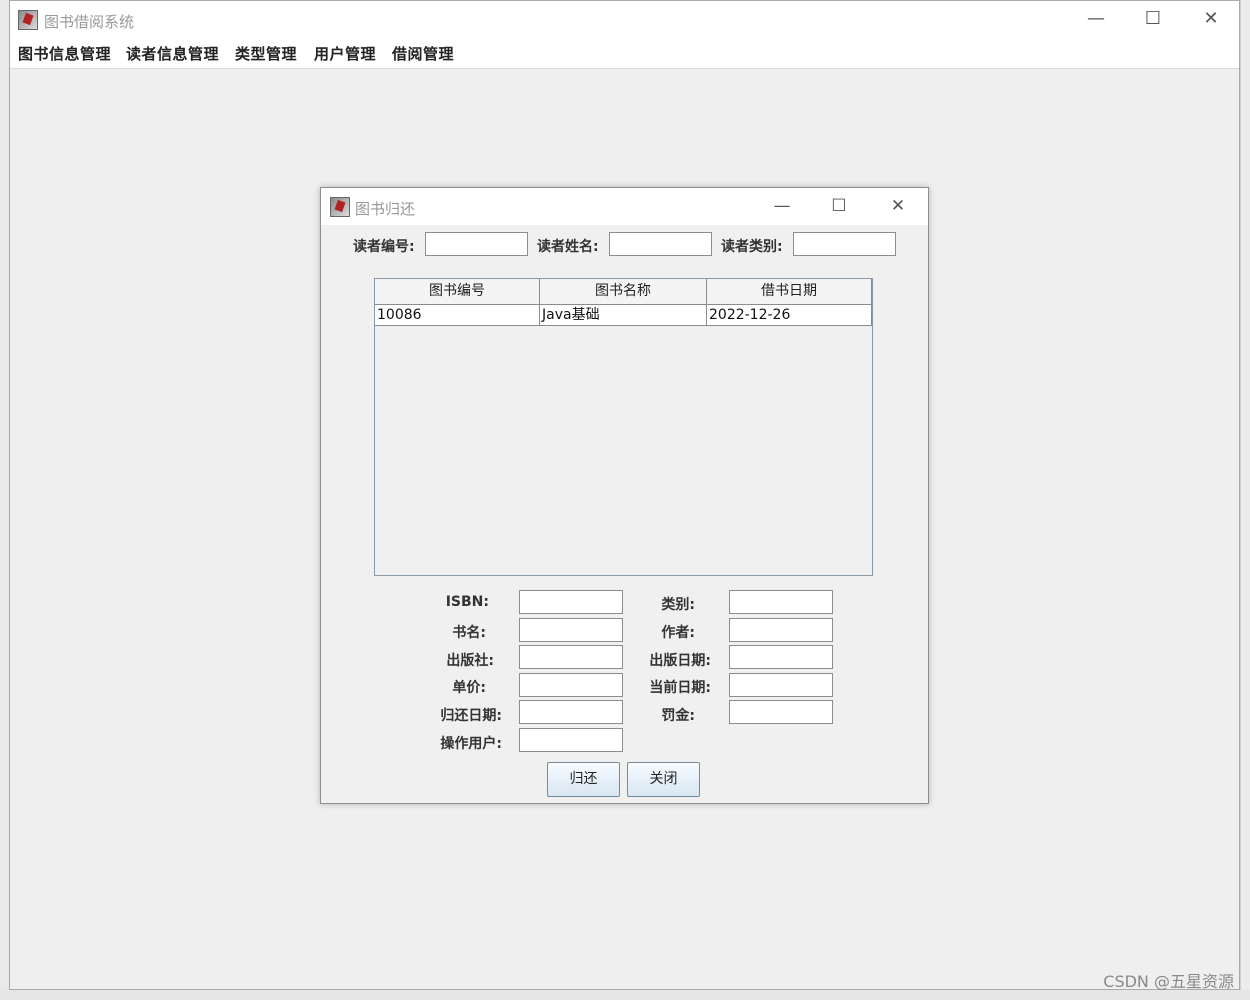 The width and height of the screenshot is (1250, 1000). What do you see at coordinates (471, 744) in the screenshot?
I see `operator-label: 操作用户:` at bounding box center [471, 744].